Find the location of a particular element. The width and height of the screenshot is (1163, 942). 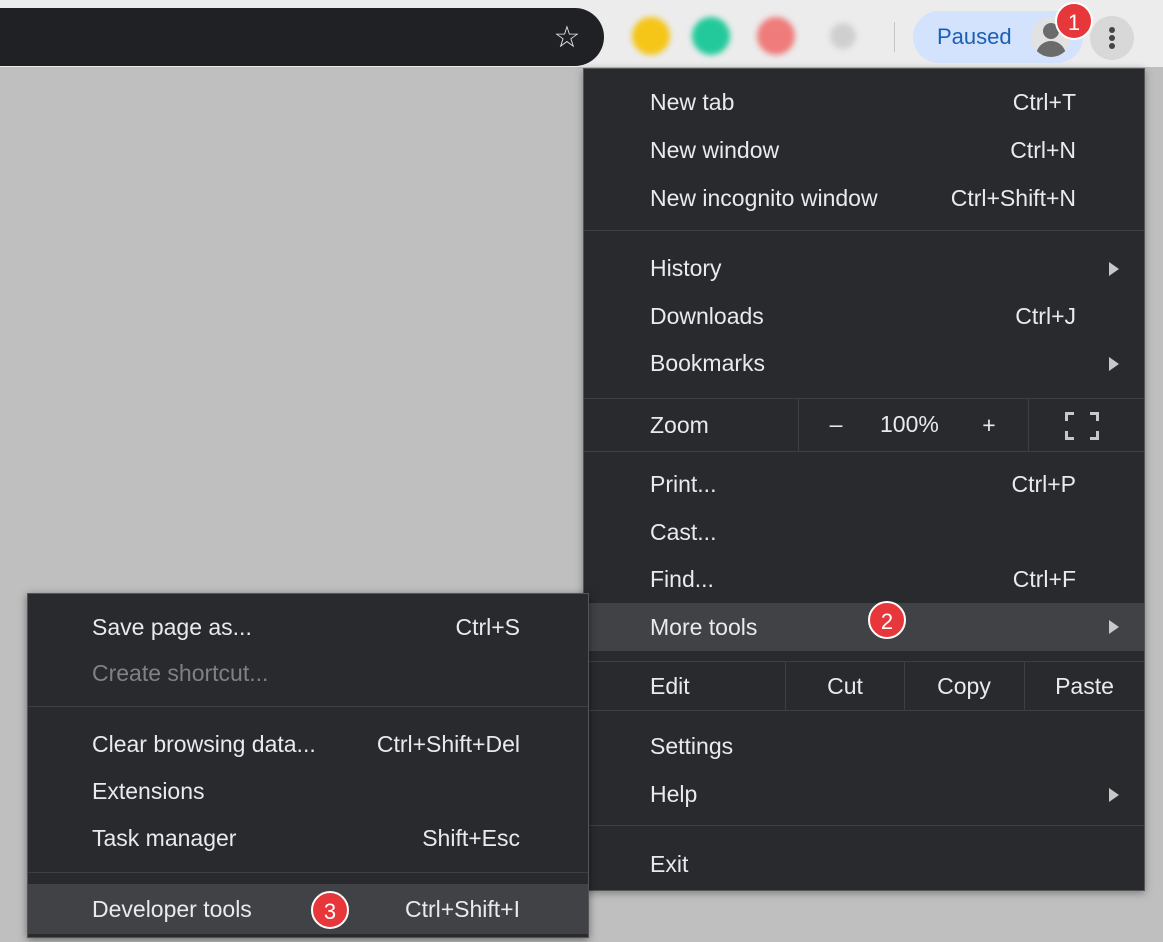

shortcut-label: Ctrl+J is located at coordinates (1045, 316).